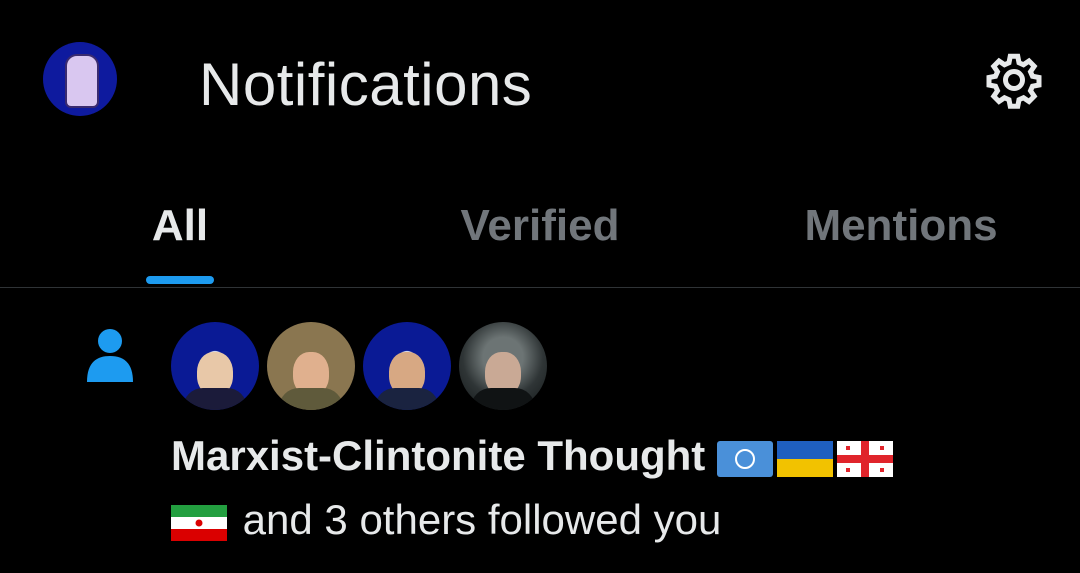 This screenshot has height=573, width=1080. I want to click on notification-message: and 3 others followed you, so click(482, 519).